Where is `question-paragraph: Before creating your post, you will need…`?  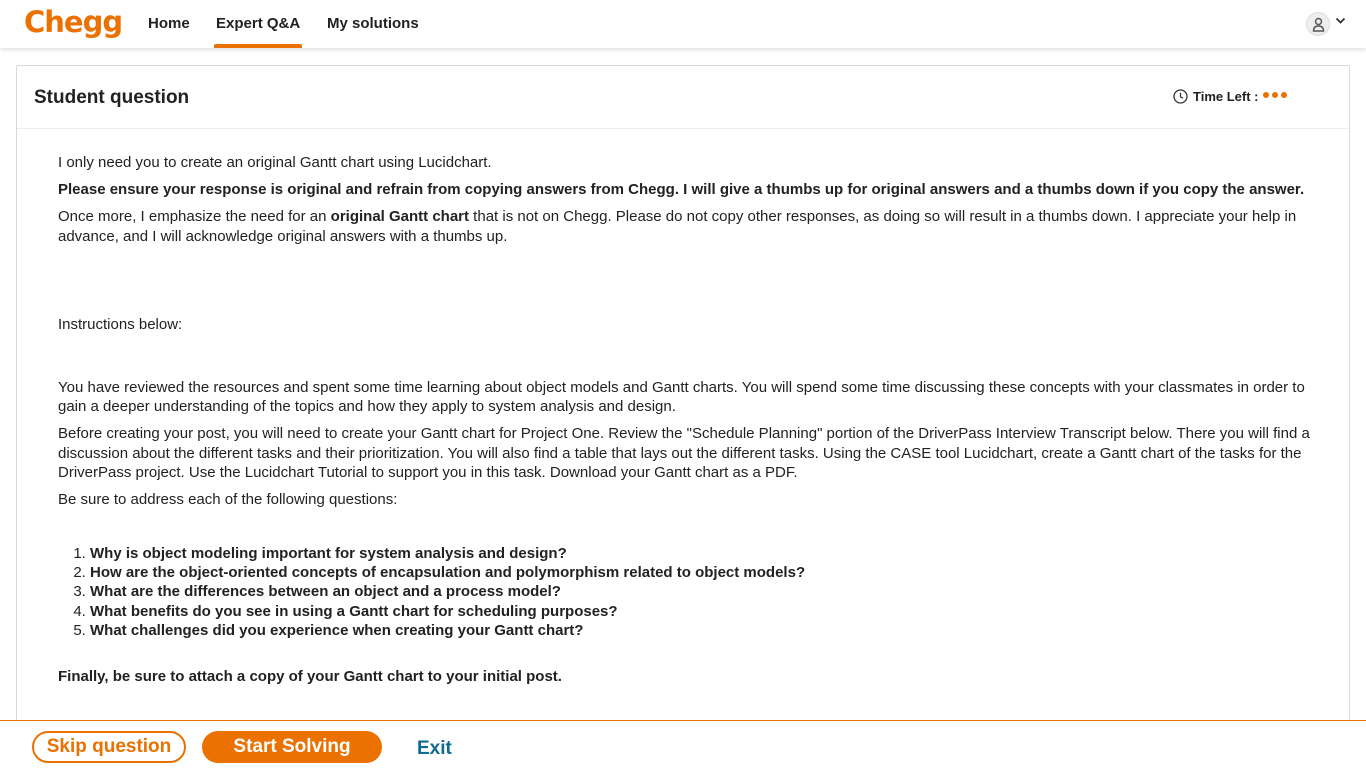 question-paragraph: Before creating your post, you will need… is located at coordinates (684, 453).